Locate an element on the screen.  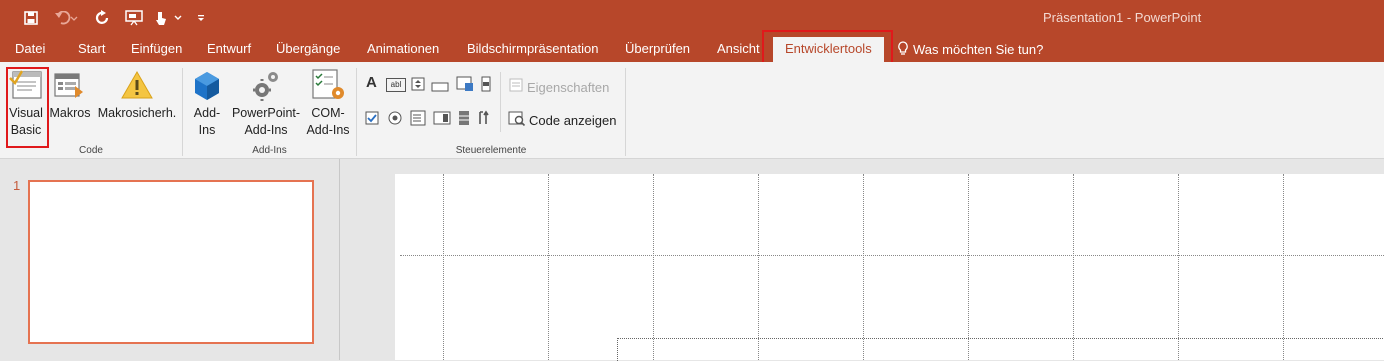
tab-animations: Animationen is located at coordinates (403, 48).